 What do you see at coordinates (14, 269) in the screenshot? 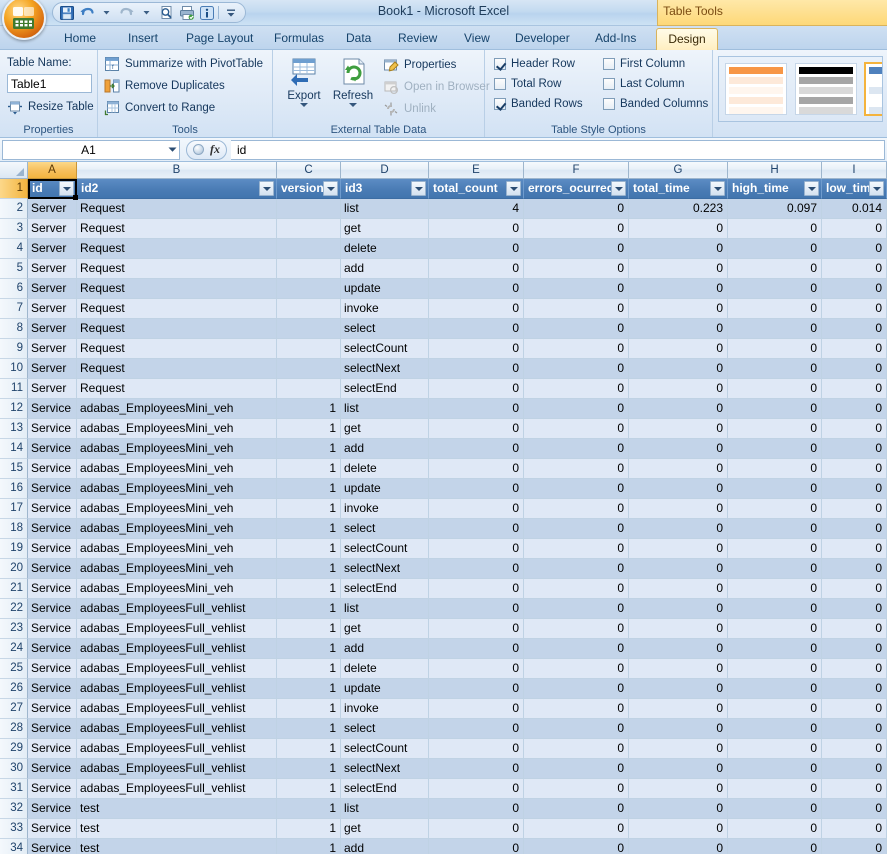
I see `row-header-5: 5` at bounding box center [14, 269].